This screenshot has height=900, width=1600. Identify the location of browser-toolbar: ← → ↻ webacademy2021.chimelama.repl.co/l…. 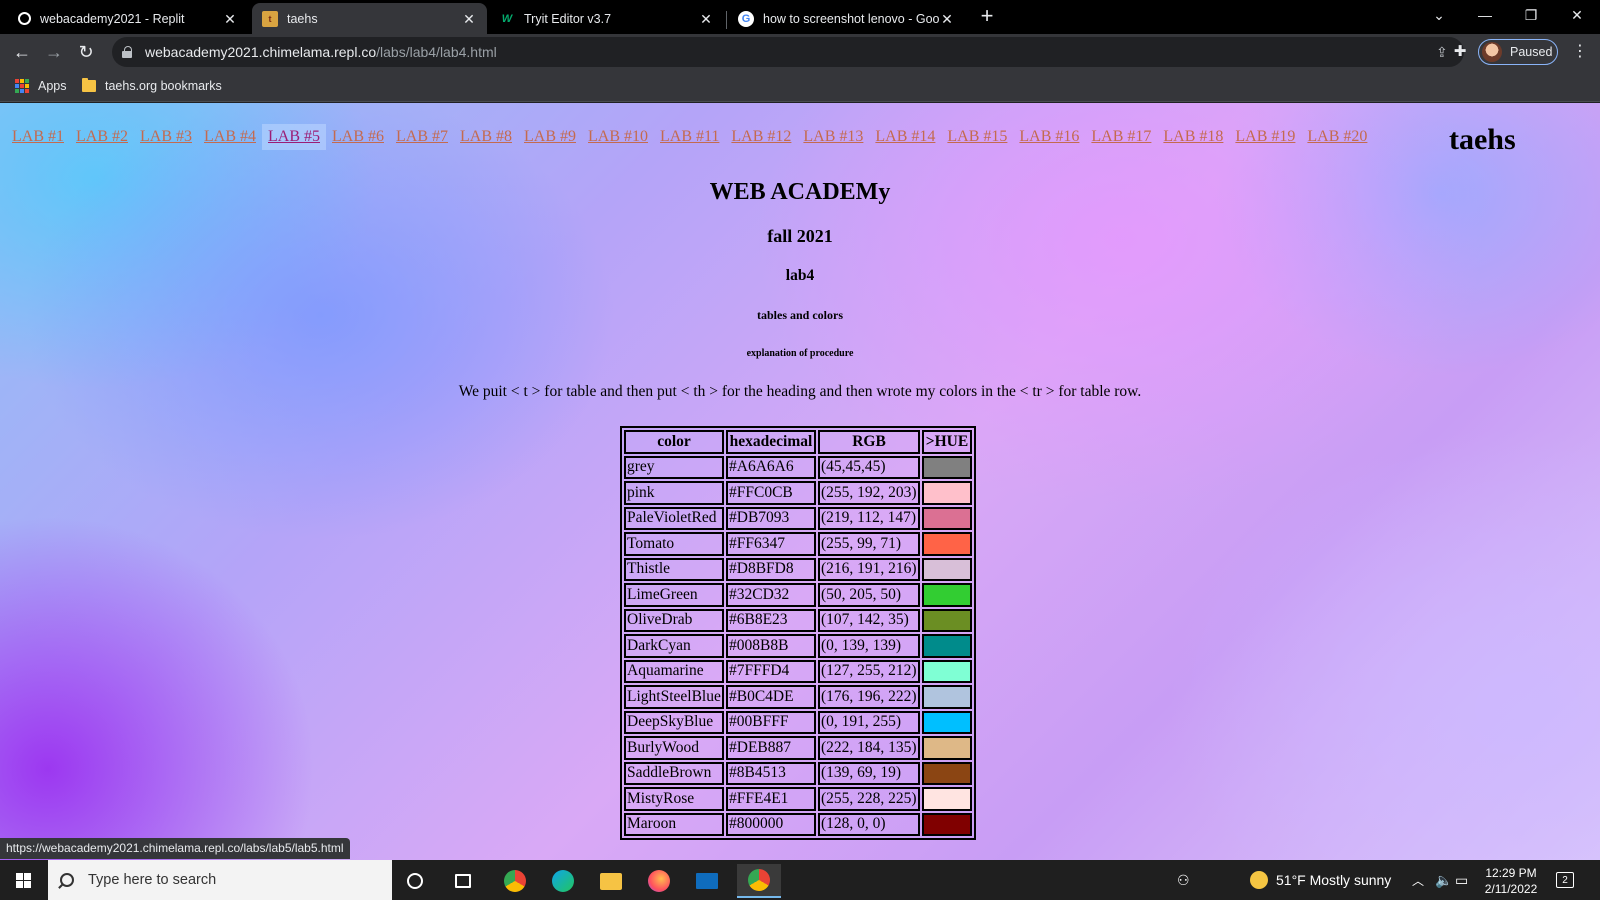
(800, 52).